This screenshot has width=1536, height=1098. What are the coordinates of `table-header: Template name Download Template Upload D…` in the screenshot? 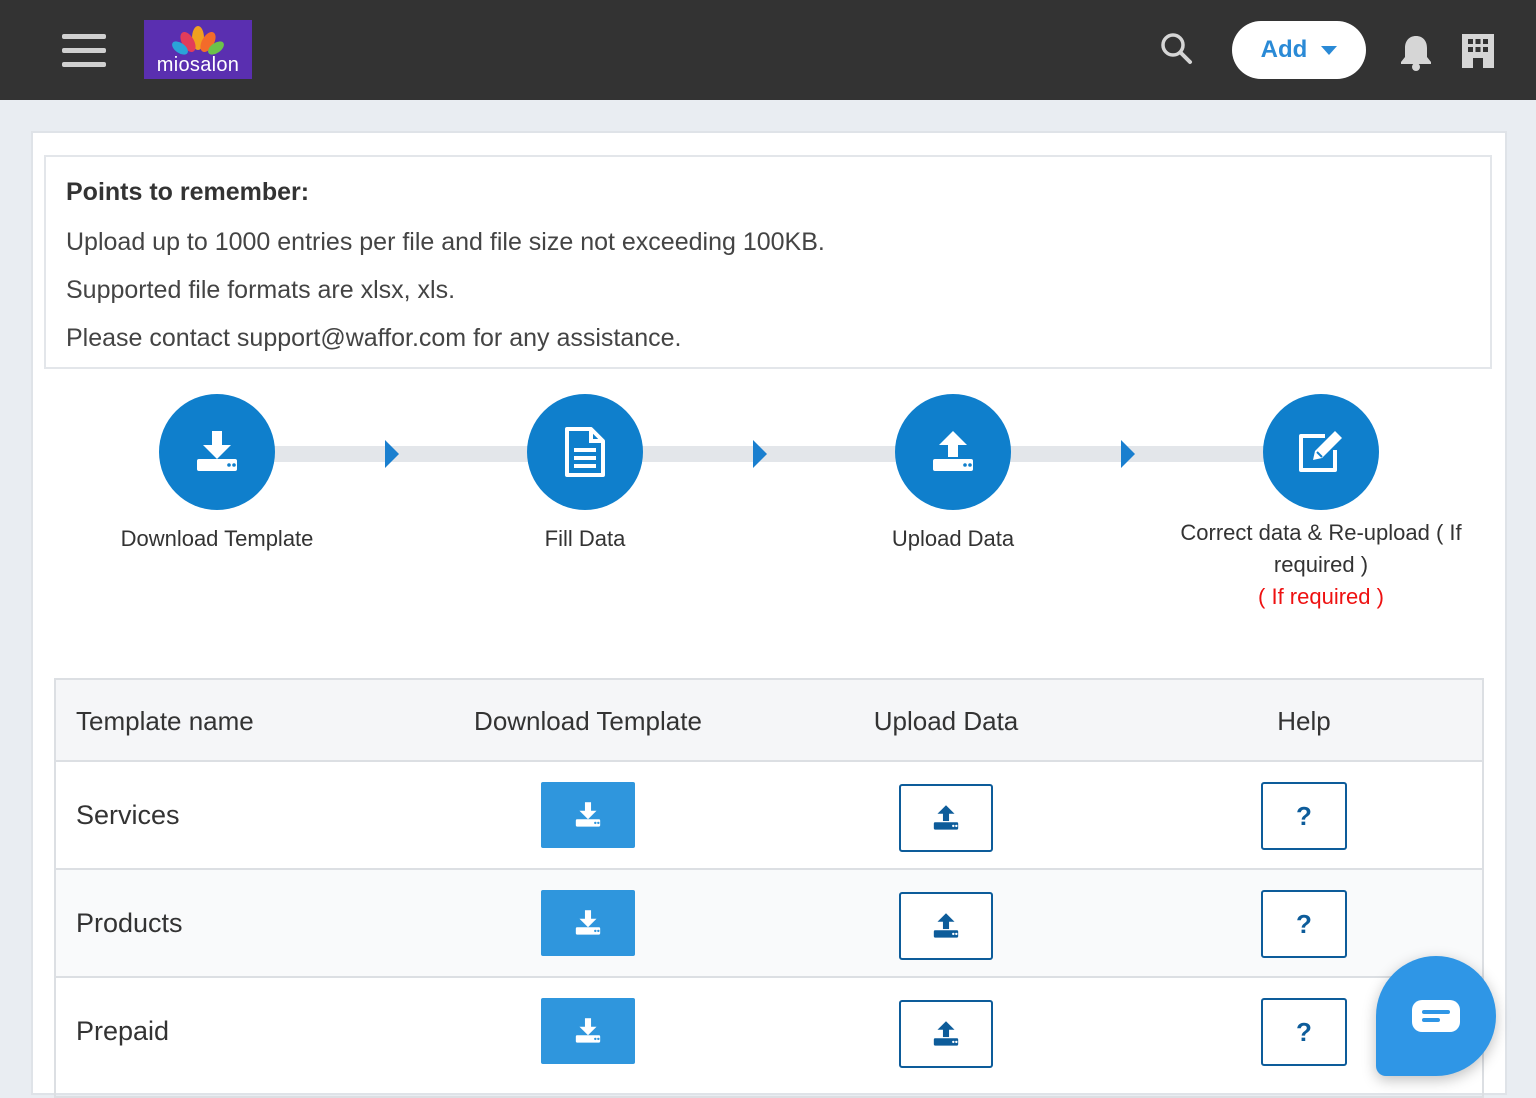 It's located at (769, 721).